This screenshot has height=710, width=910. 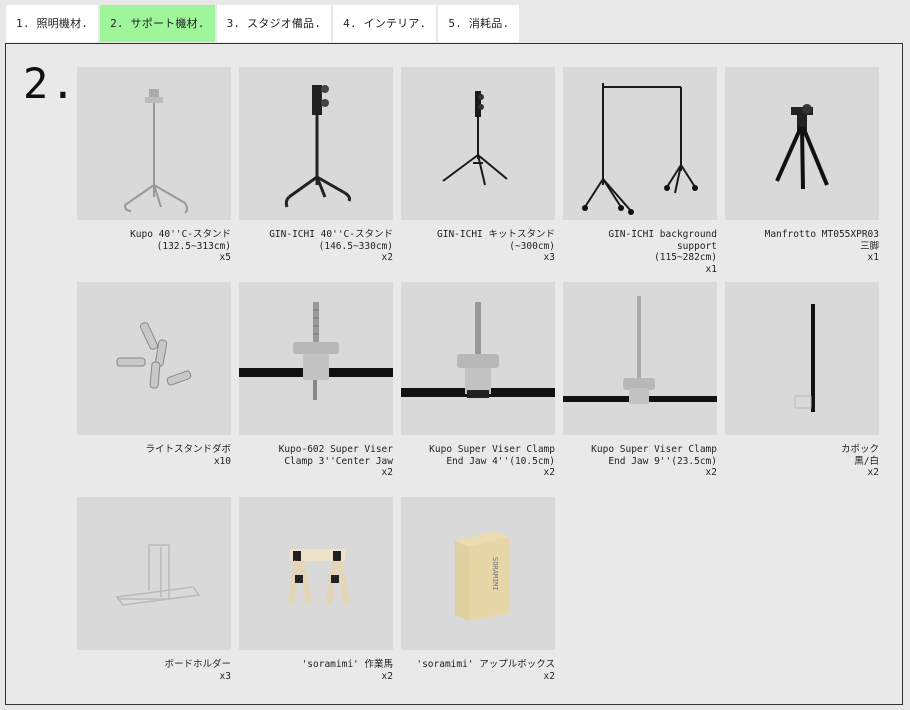 I want to click on equipment-card: GIN-ICHI キットスタンド (~300cm) x3, so click(x=478, y=165).